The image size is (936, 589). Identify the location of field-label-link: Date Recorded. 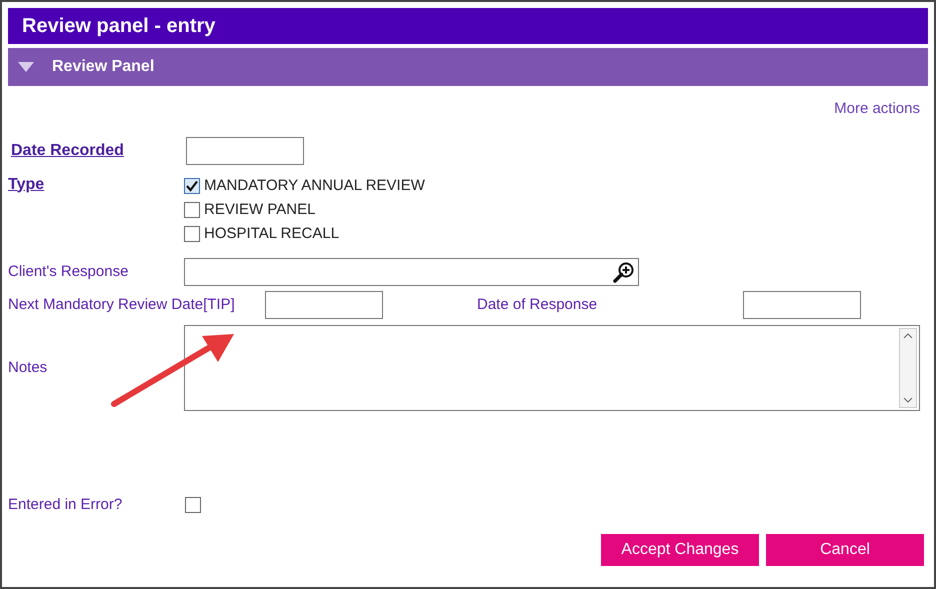
(97, 150).